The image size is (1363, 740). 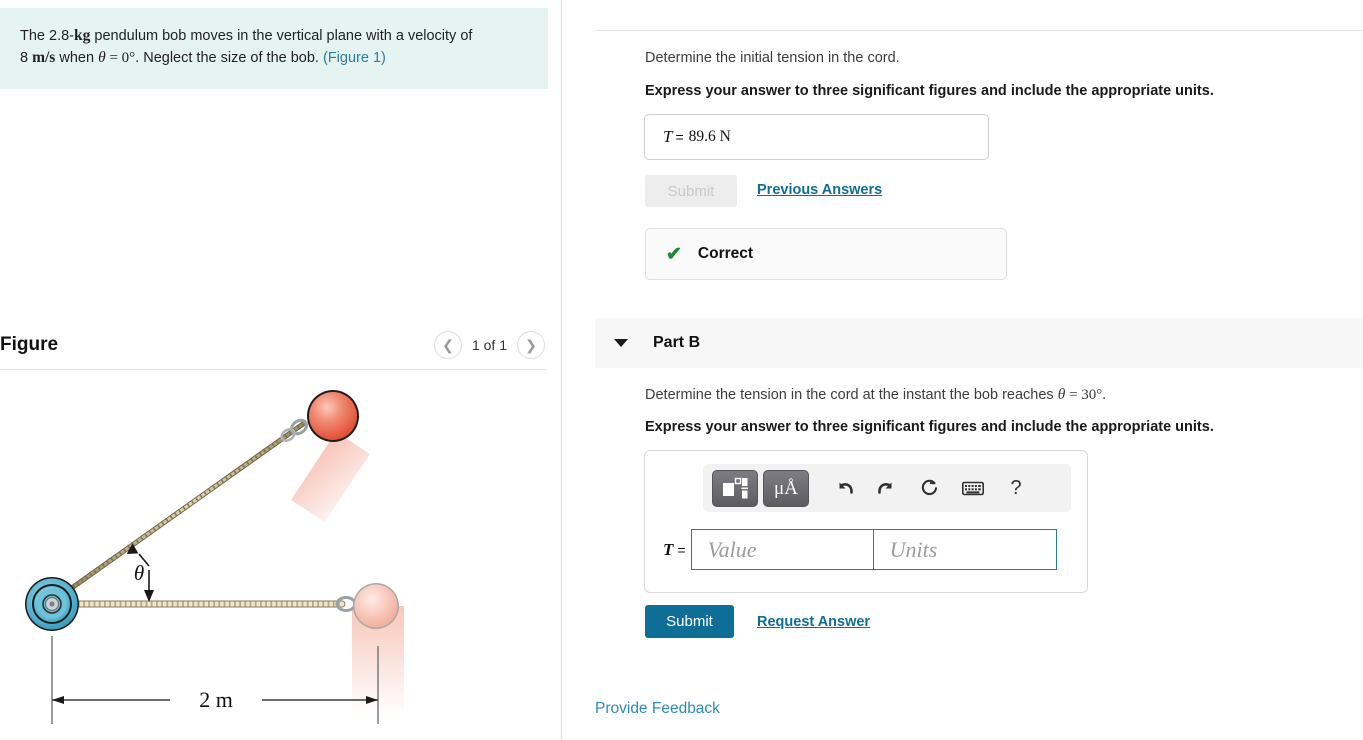 What do you see at coordinates (691, 191) in the screenshot?
I see `partA-submit-button: Submit` at bounding box center [691, 191].